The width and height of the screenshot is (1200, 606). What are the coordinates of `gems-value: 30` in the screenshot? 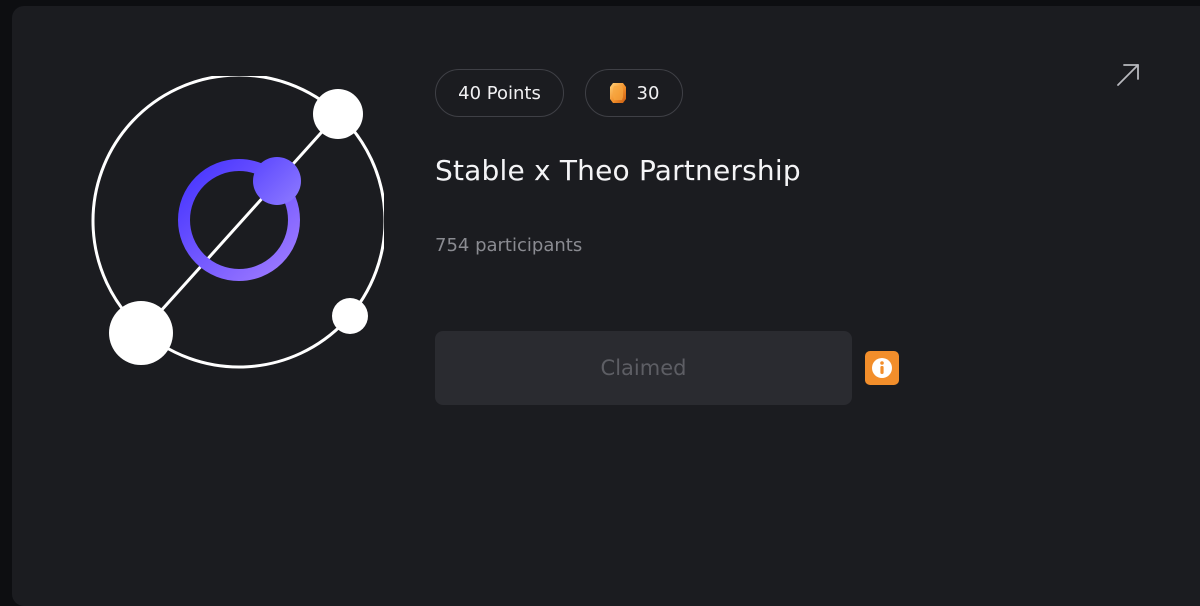 It's located at (648, 93).